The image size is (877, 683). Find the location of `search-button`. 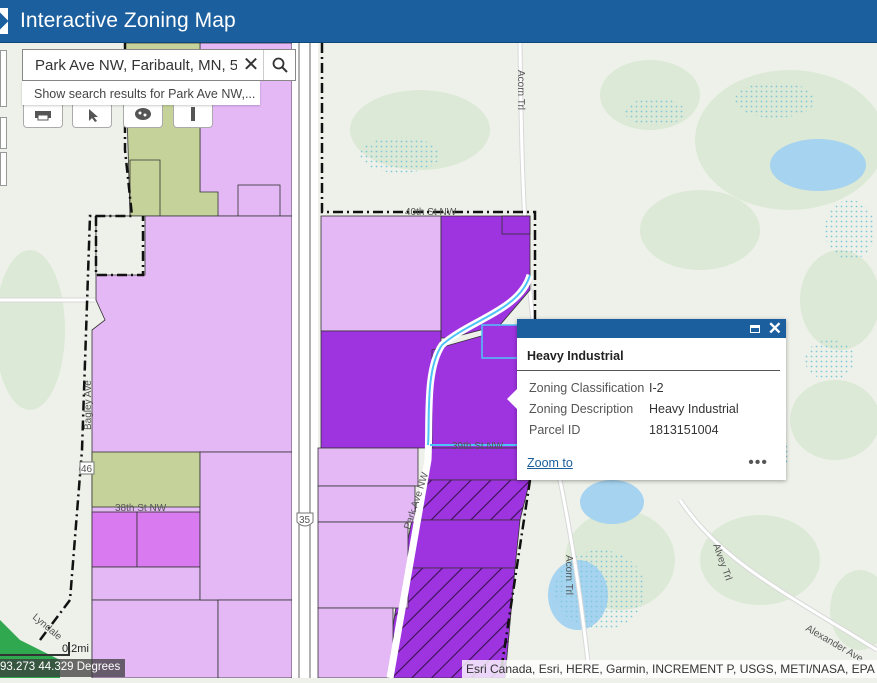

search-button is located at coordinates (279, 65).